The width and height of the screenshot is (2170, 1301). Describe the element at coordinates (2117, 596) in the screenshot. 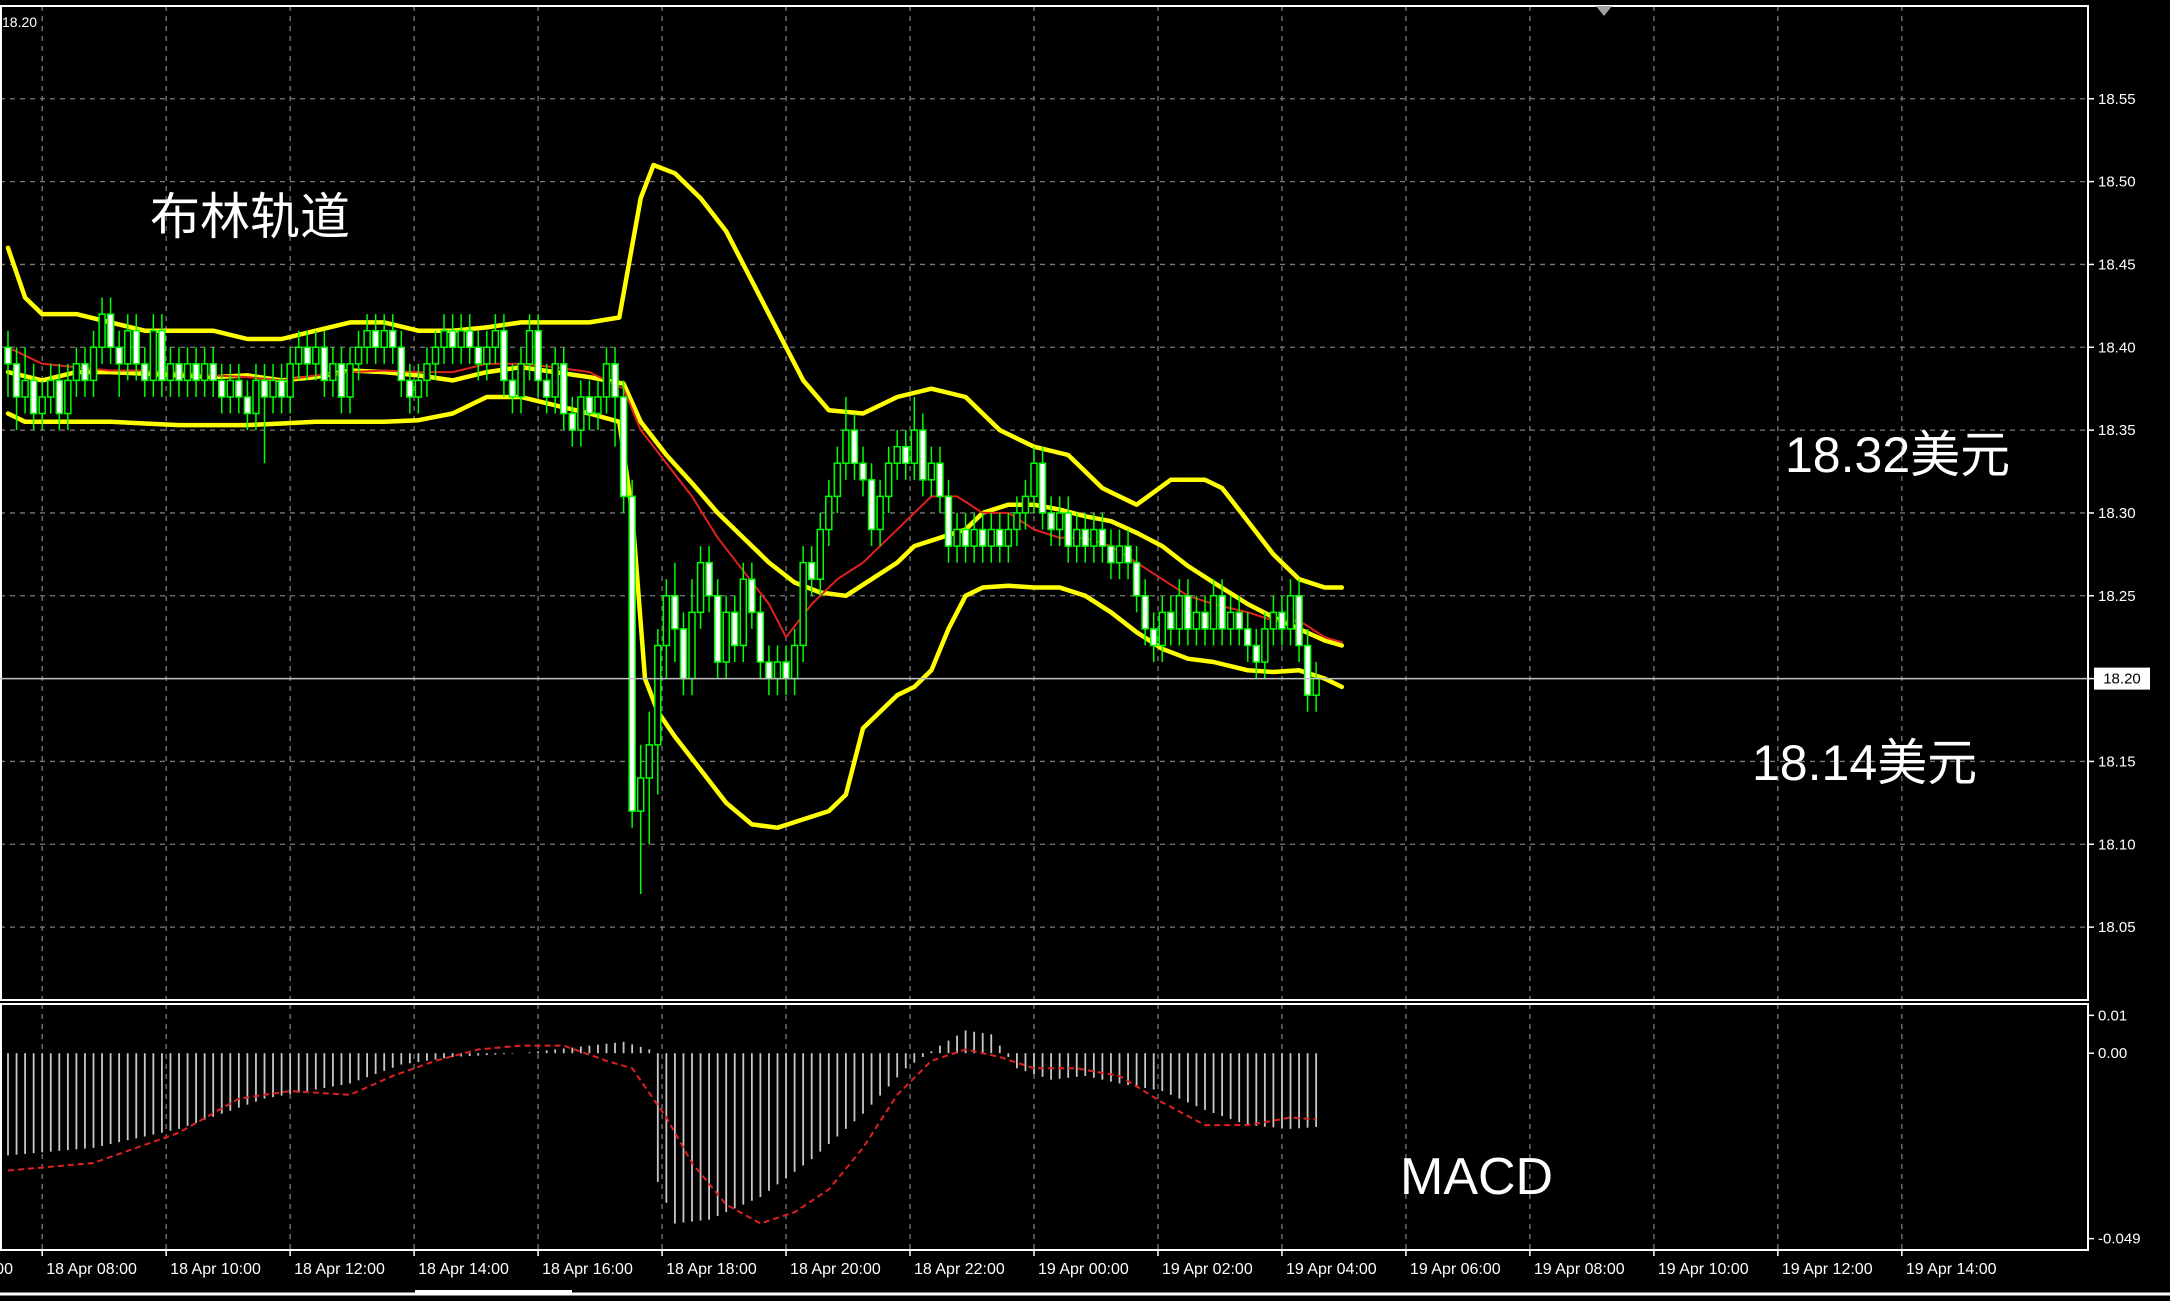

I see `price-tick-label: 18.25` at that location.